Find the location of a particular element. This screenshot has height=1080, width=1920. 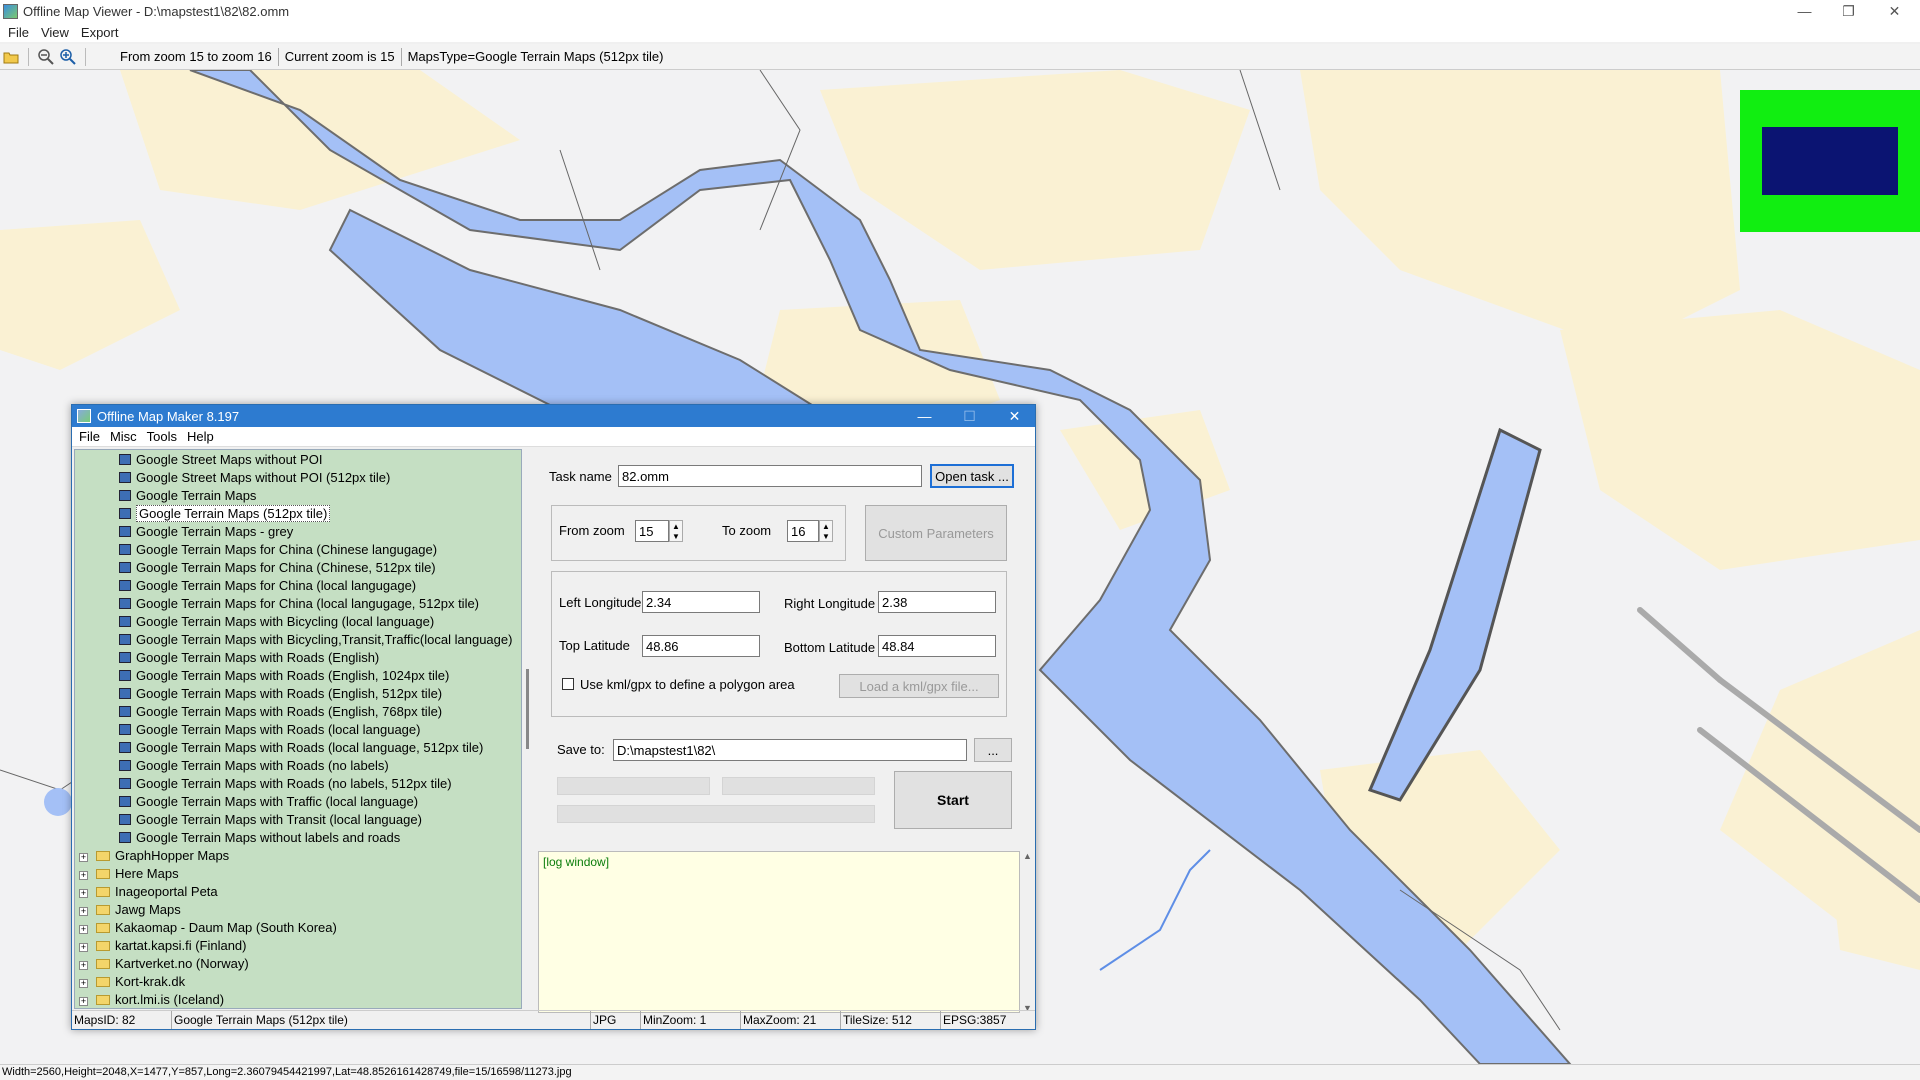

tree-folder-item: + Kort-krak.dk is located at coordinates (298, 982).